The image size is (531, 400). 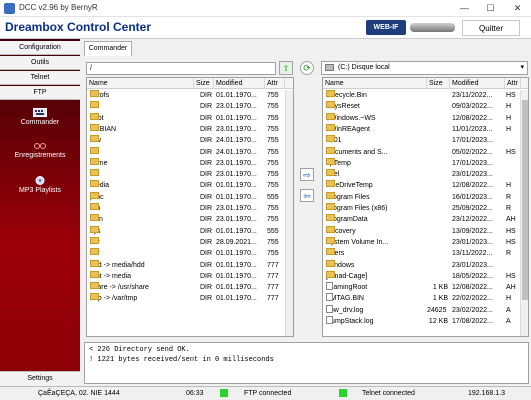 What do you see at coordinates (421, 118) in the screenshot?
I see `file-row: $Windows.~WS 12/08/2022... H` at bounding box center [421, 118].